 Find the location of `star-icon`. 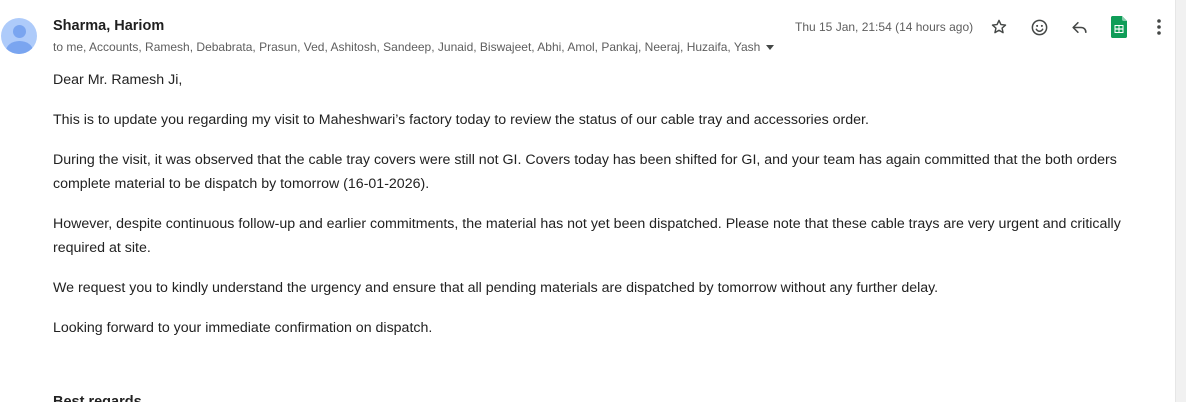

star-icon is located at coordinates (999, 26).